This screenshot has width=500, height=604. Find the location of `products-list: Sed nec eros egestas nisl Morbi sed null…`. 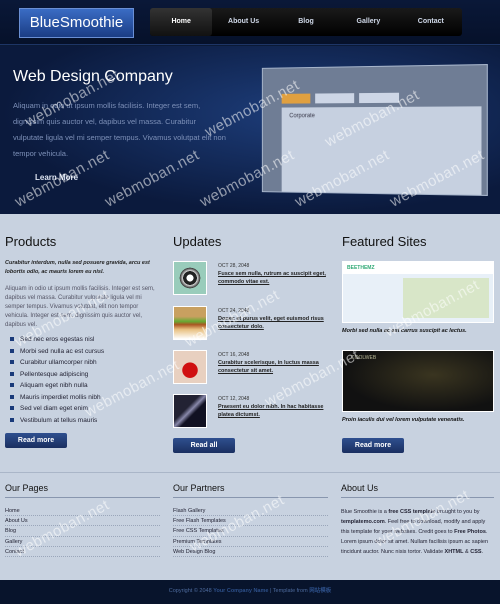

products-list: Sed nec eros egestas nisl Morbi sed null… is located at coordinates (57, 380).